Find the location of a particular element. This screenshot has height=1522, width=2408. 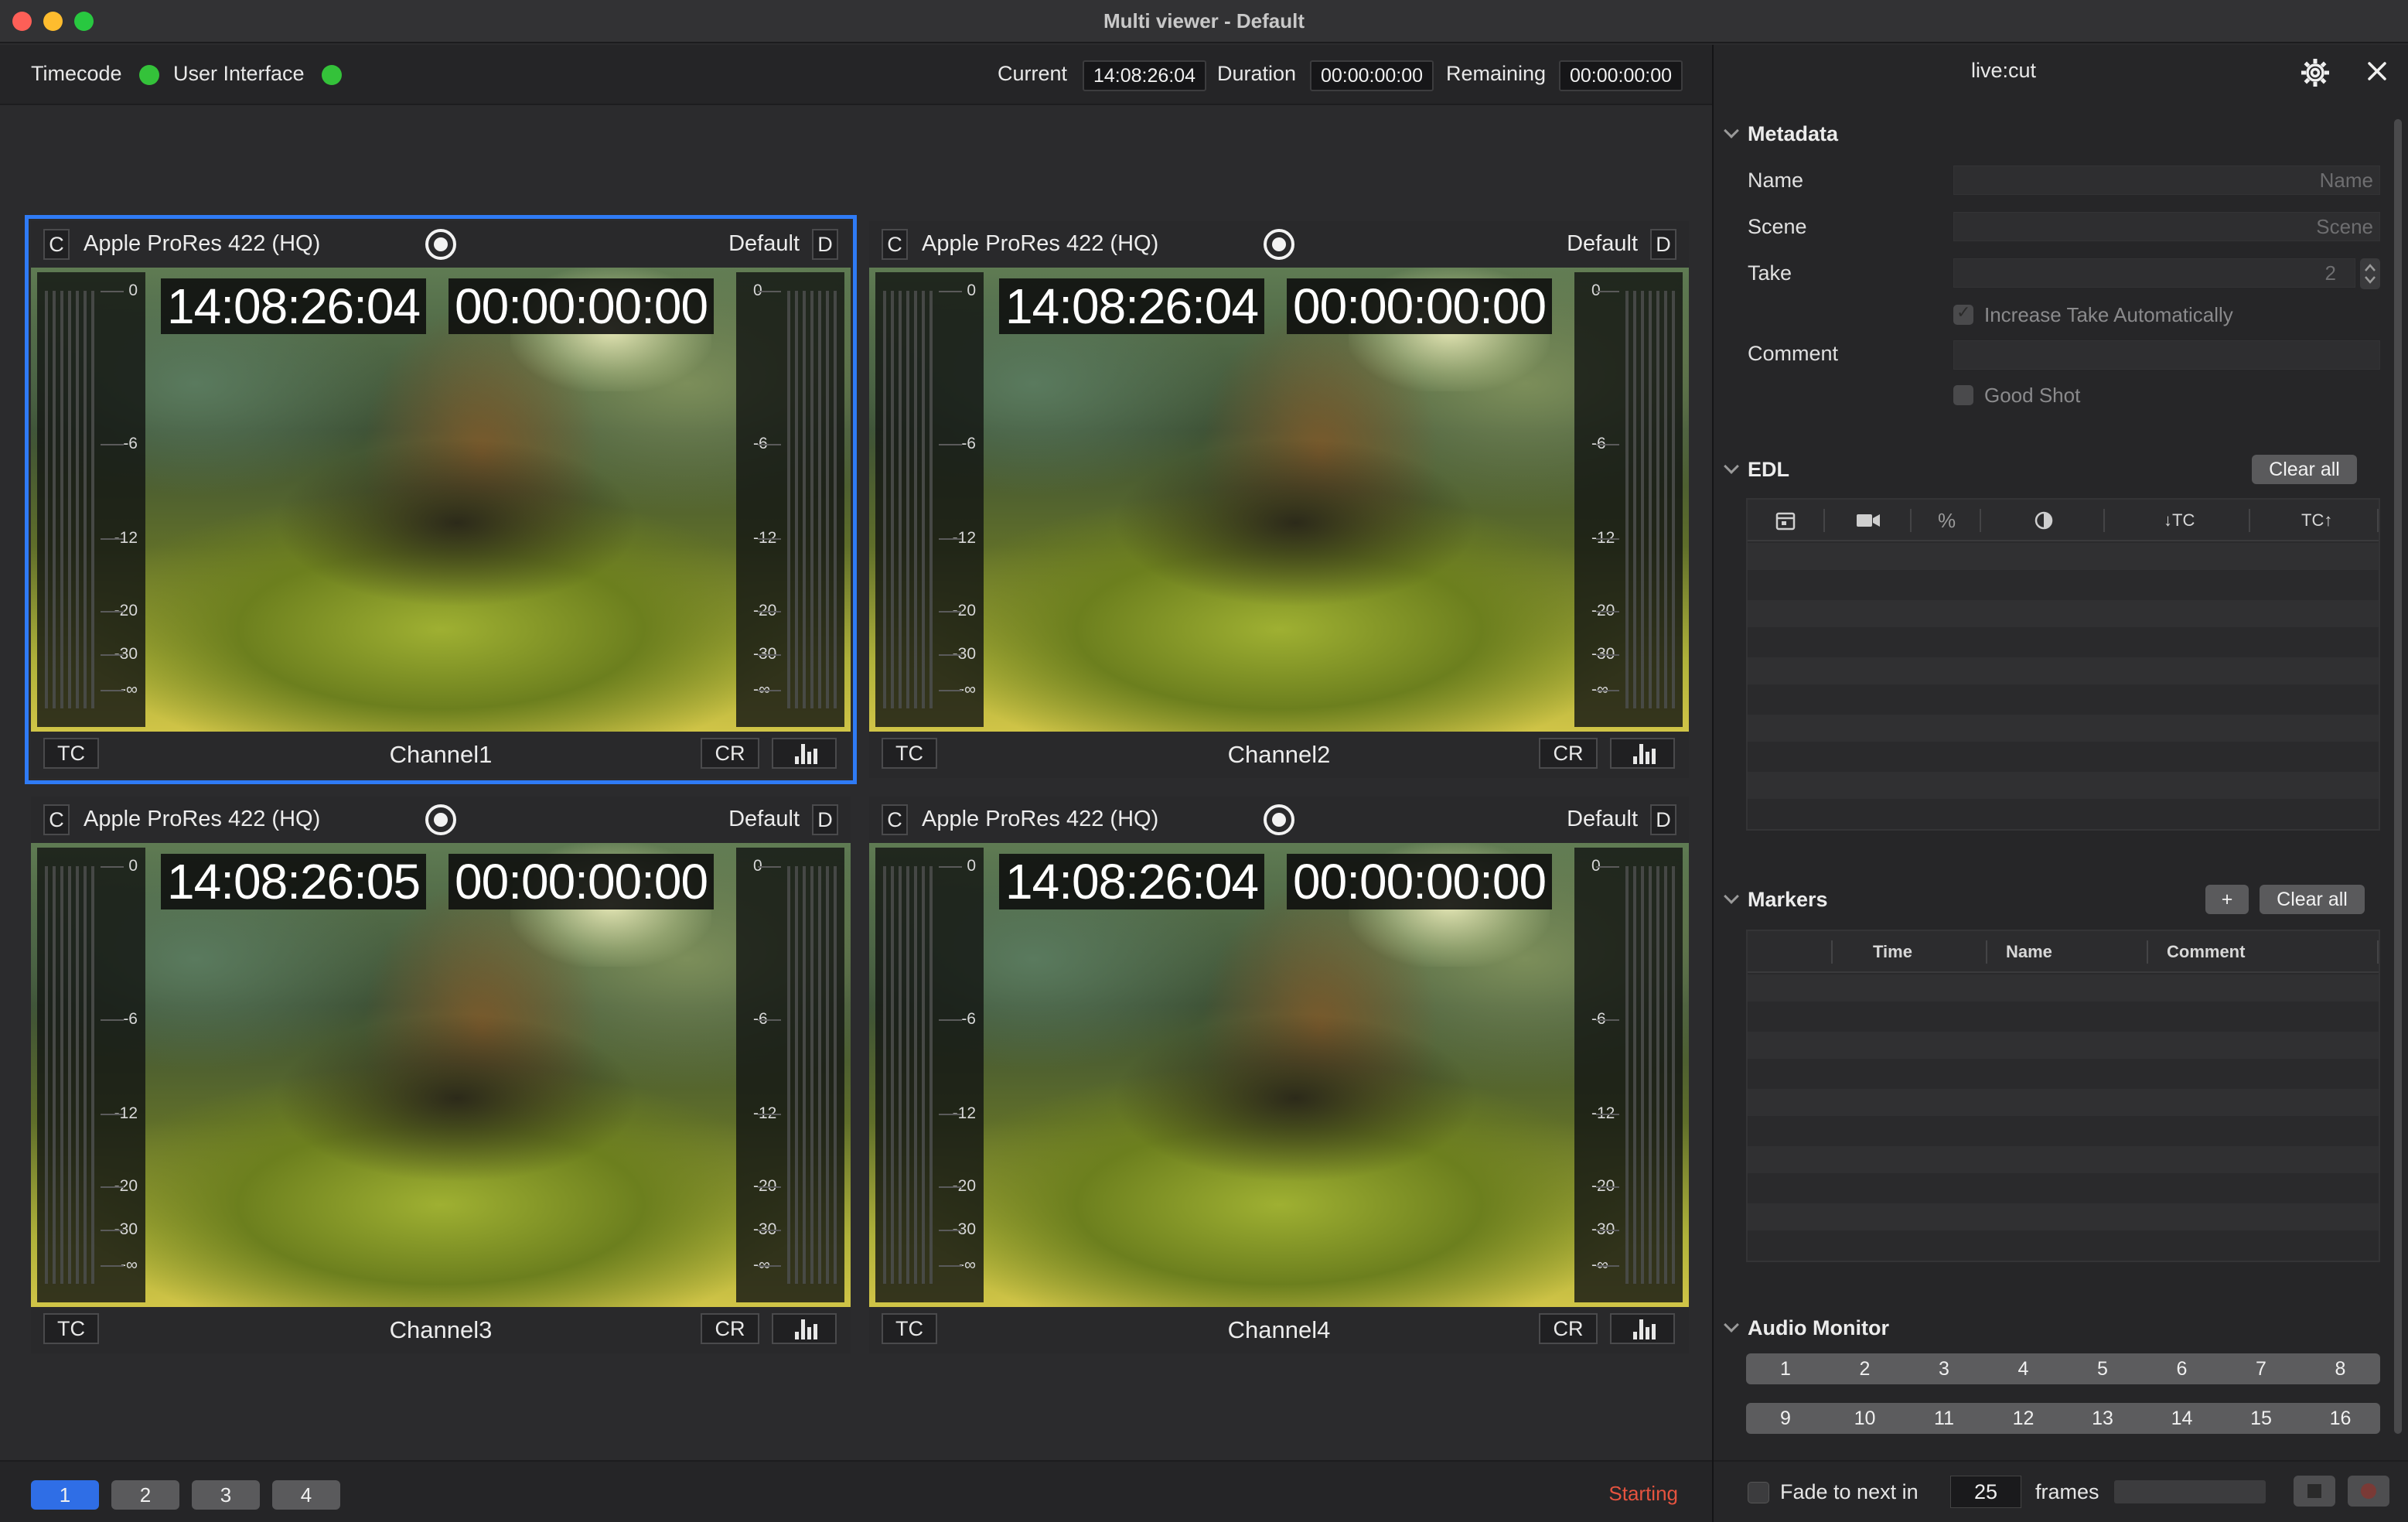

audio-channel-button: 16 is located at coordinates (2340, 1418).